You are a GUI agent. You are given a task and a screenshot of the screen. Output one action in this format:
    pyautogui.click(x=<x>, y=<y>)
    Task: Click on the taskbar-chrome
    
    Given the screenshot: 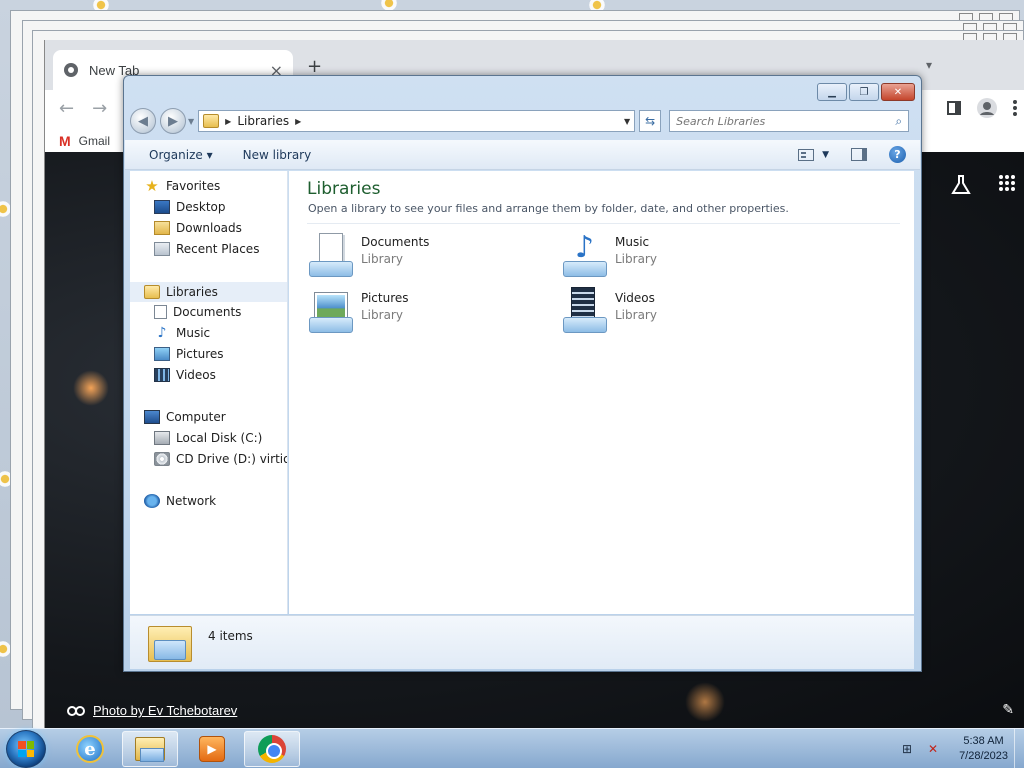 What is the action you would take?
    pyautogui.click(x=272, y=749)
    